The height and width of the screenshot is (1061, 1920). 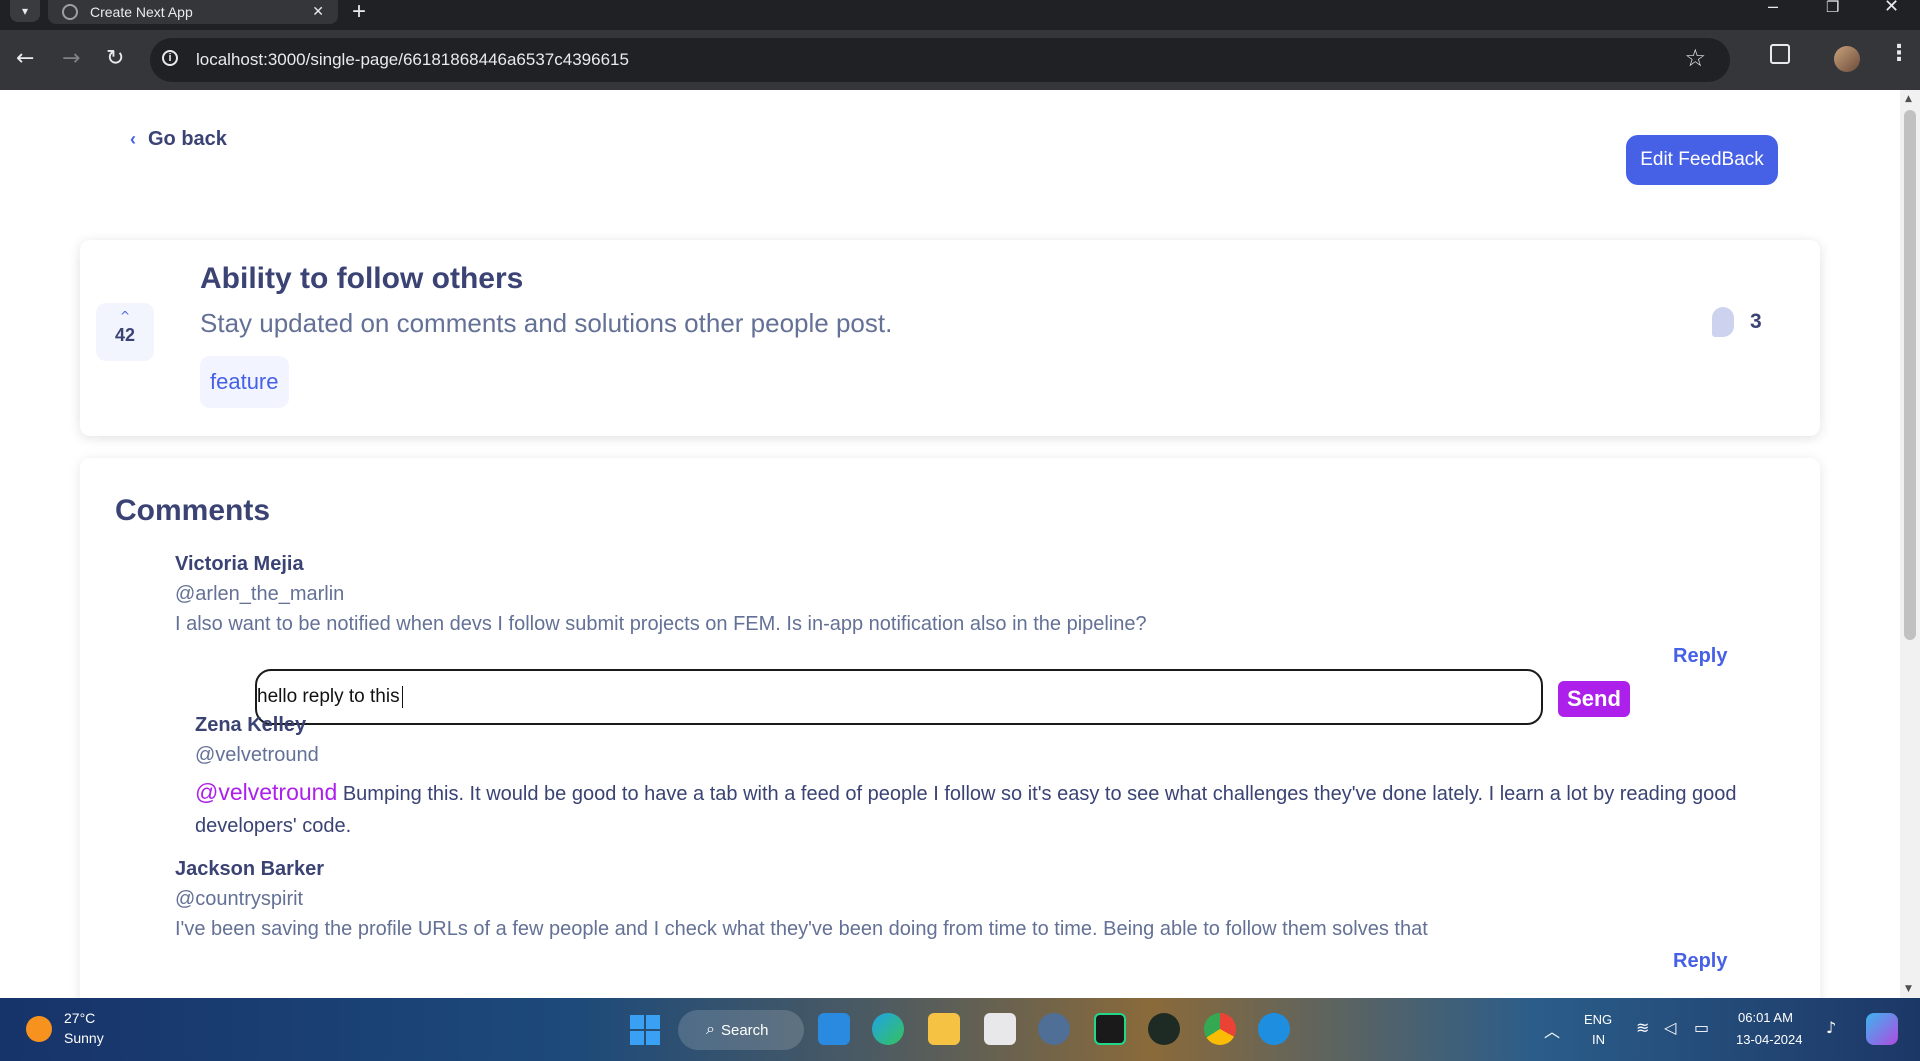 What do you see at coordinates (1000, 1029) in the screenshot?
I see `microsoft-store-icon` at bounding box center [1000, 1029].